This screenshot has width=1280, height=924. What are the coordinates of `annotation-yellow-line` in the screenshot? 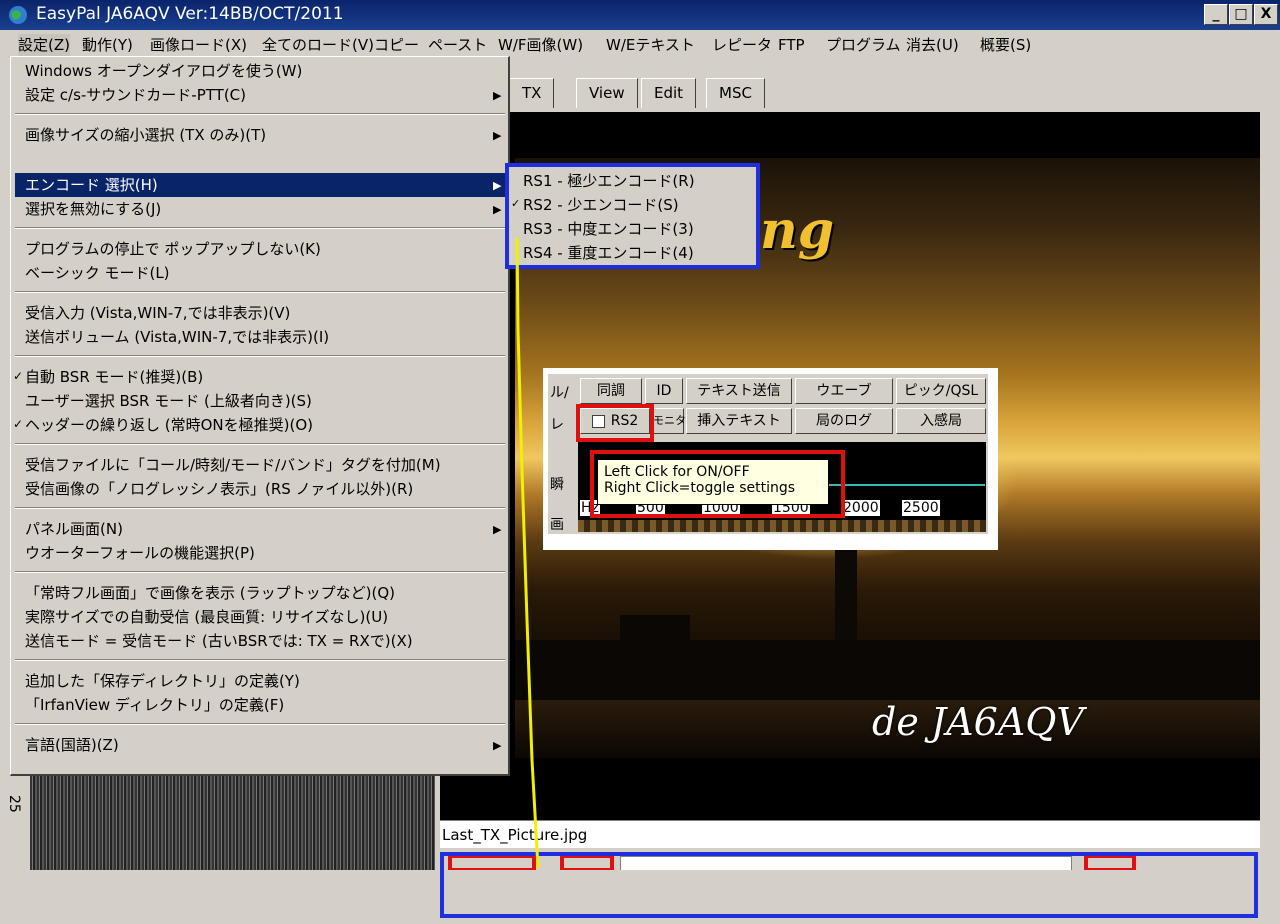 It's located at (527, 553).